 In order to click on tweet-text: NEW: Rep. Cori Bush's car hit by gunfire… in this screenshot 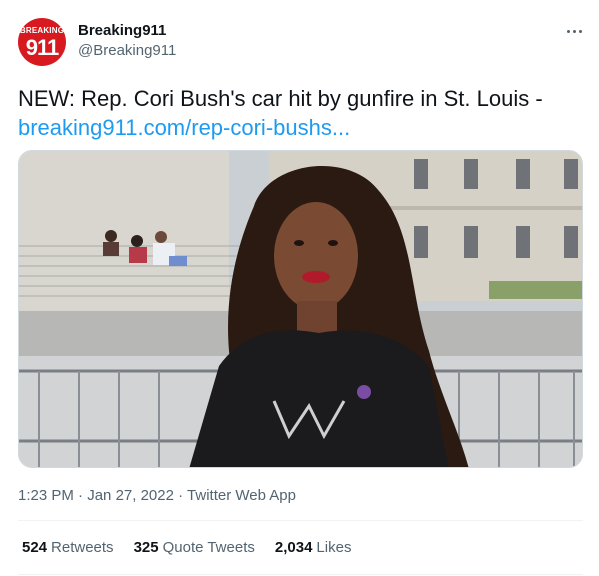, I will do `click(298, 113)`.